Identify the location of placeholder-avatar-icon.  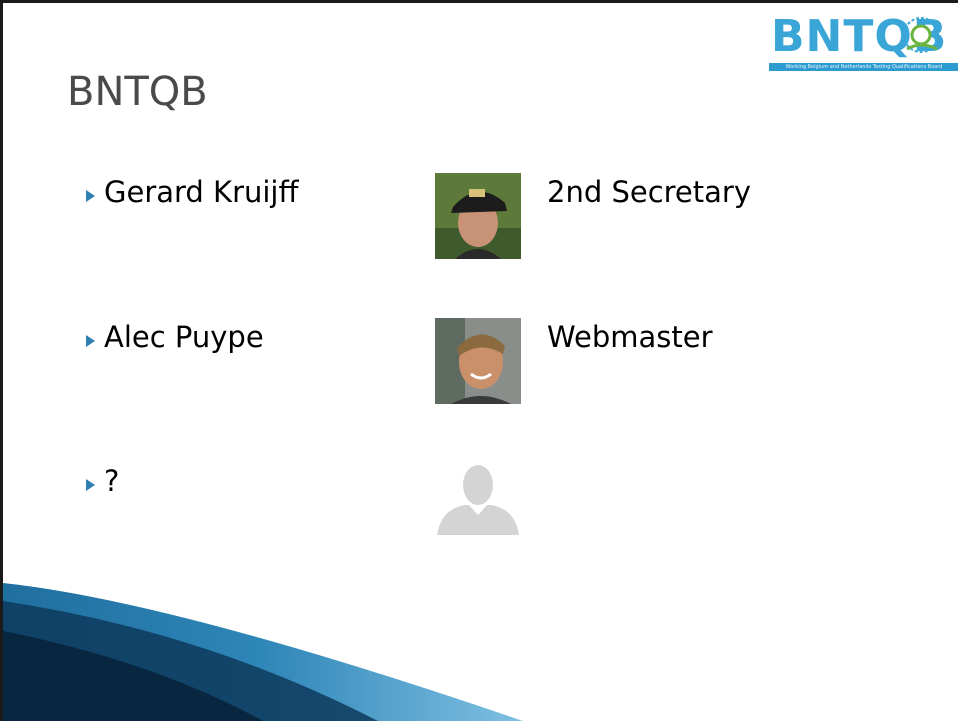
(478, 502).